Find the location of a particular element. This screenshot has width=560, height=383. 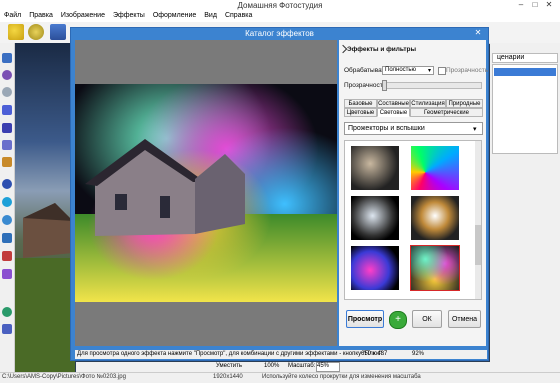

scale-label: Масштаб: is located at coordinates (302, 366).